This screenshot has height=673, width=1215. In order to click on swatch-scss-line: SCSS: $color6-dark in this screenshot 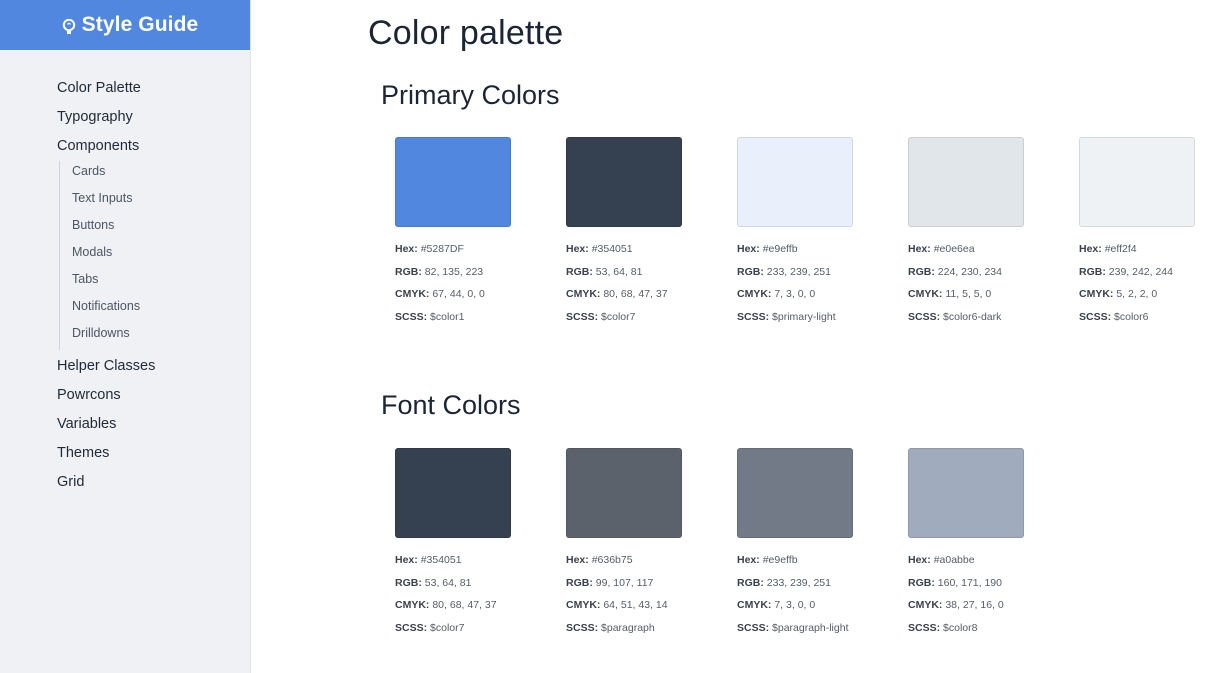, I will do `click(993, 318)`.